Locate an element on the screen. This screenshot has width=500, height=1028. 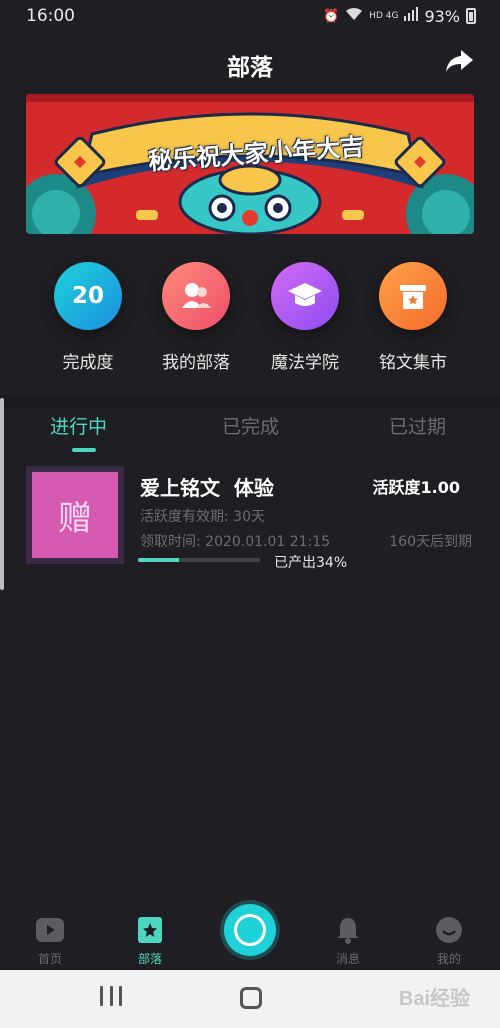
signal-icon is located at coordinates (411, 16).